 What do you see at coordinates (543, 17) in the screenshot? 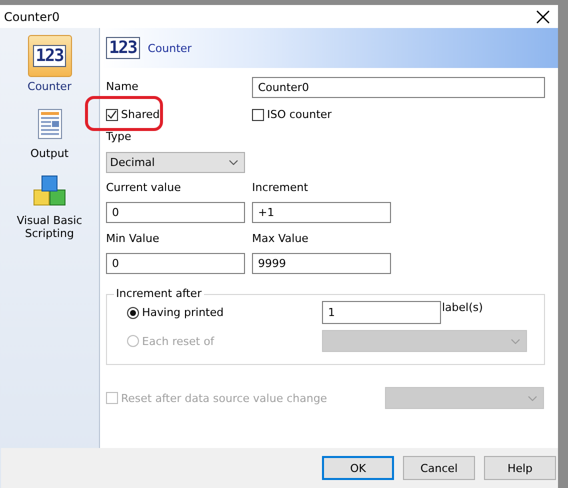
I see `close-icon` at bounding box center [543, 17].